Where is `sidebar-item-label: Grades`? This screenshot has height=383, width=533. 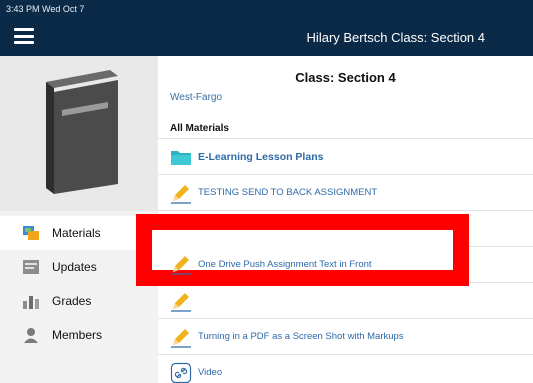
sidebar-item-label: Grades is located at coordinates (72, 301).